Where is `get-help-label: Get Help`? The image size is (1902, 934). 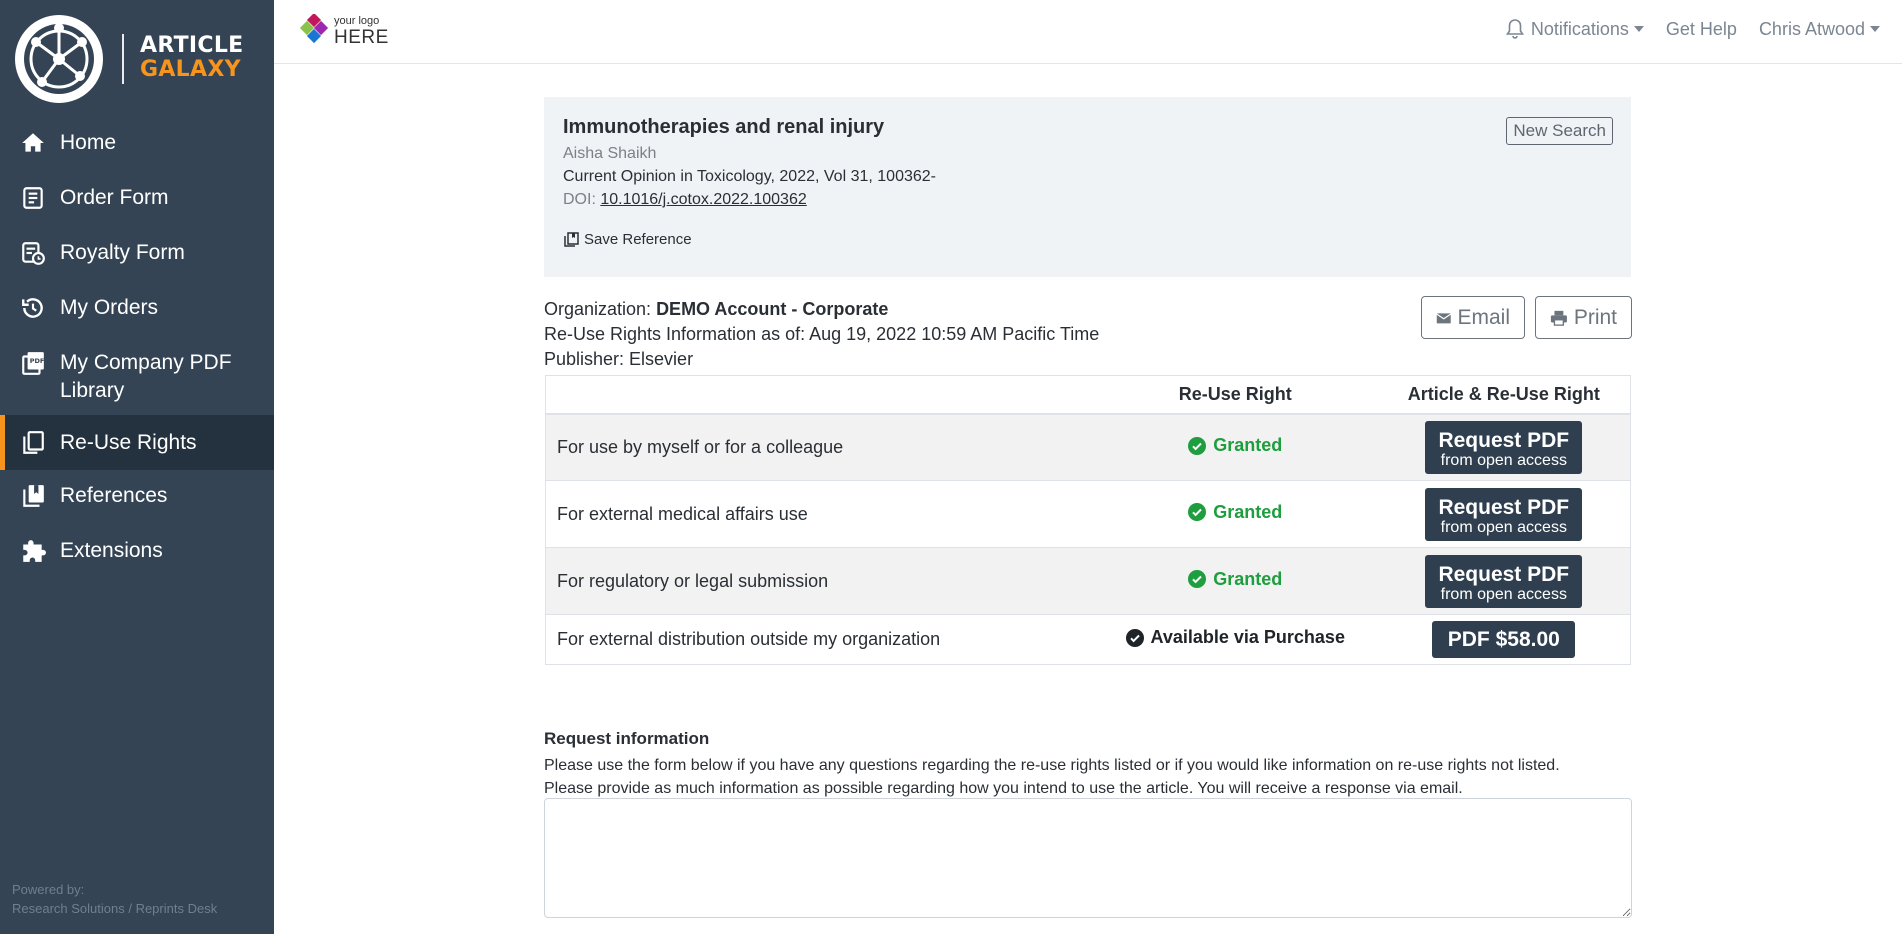 get-help-label: Get Help is located at coordinates (1701, 28).